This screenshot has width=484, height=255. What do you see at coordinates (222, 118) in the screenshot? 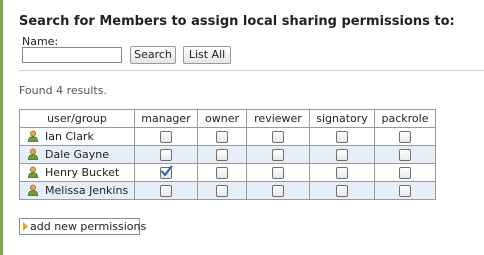
I see `column-header-owner: owner` at bounding box center [222, 118].